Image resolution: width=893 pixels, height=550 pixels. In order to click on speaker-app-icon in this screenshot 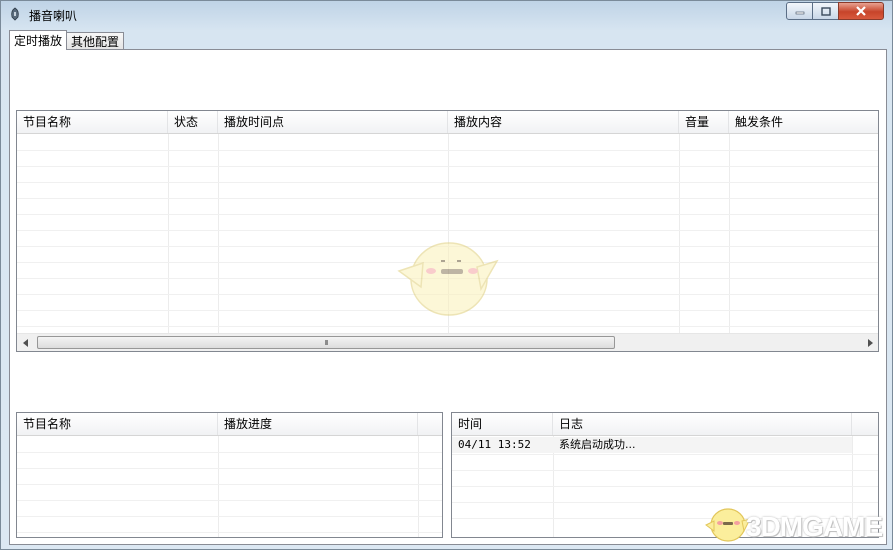, I will do `click(15, 14)`.